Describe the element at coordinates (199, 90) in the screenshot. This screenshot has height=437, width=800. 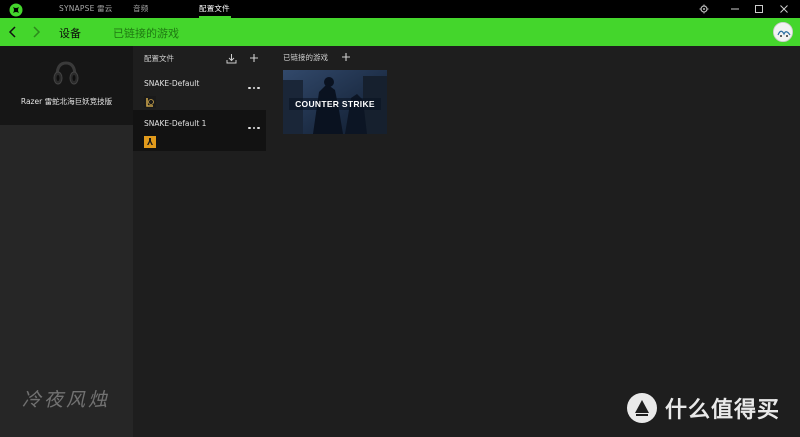
I see `profile-item: SNAKE-Default` at that location.